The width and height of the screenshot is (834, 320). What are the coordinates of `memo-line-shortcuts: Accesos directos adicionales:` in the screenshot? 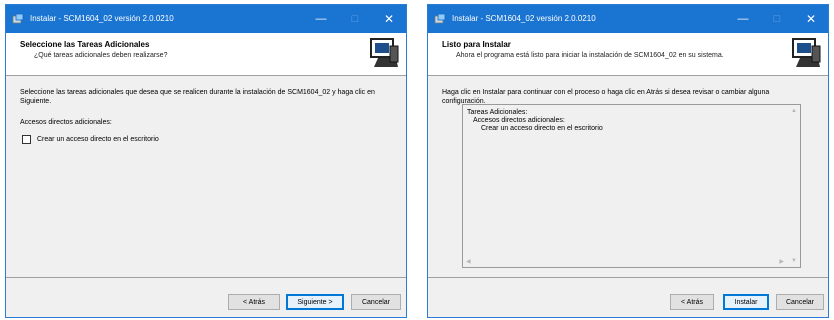 It's located at (519, 120).